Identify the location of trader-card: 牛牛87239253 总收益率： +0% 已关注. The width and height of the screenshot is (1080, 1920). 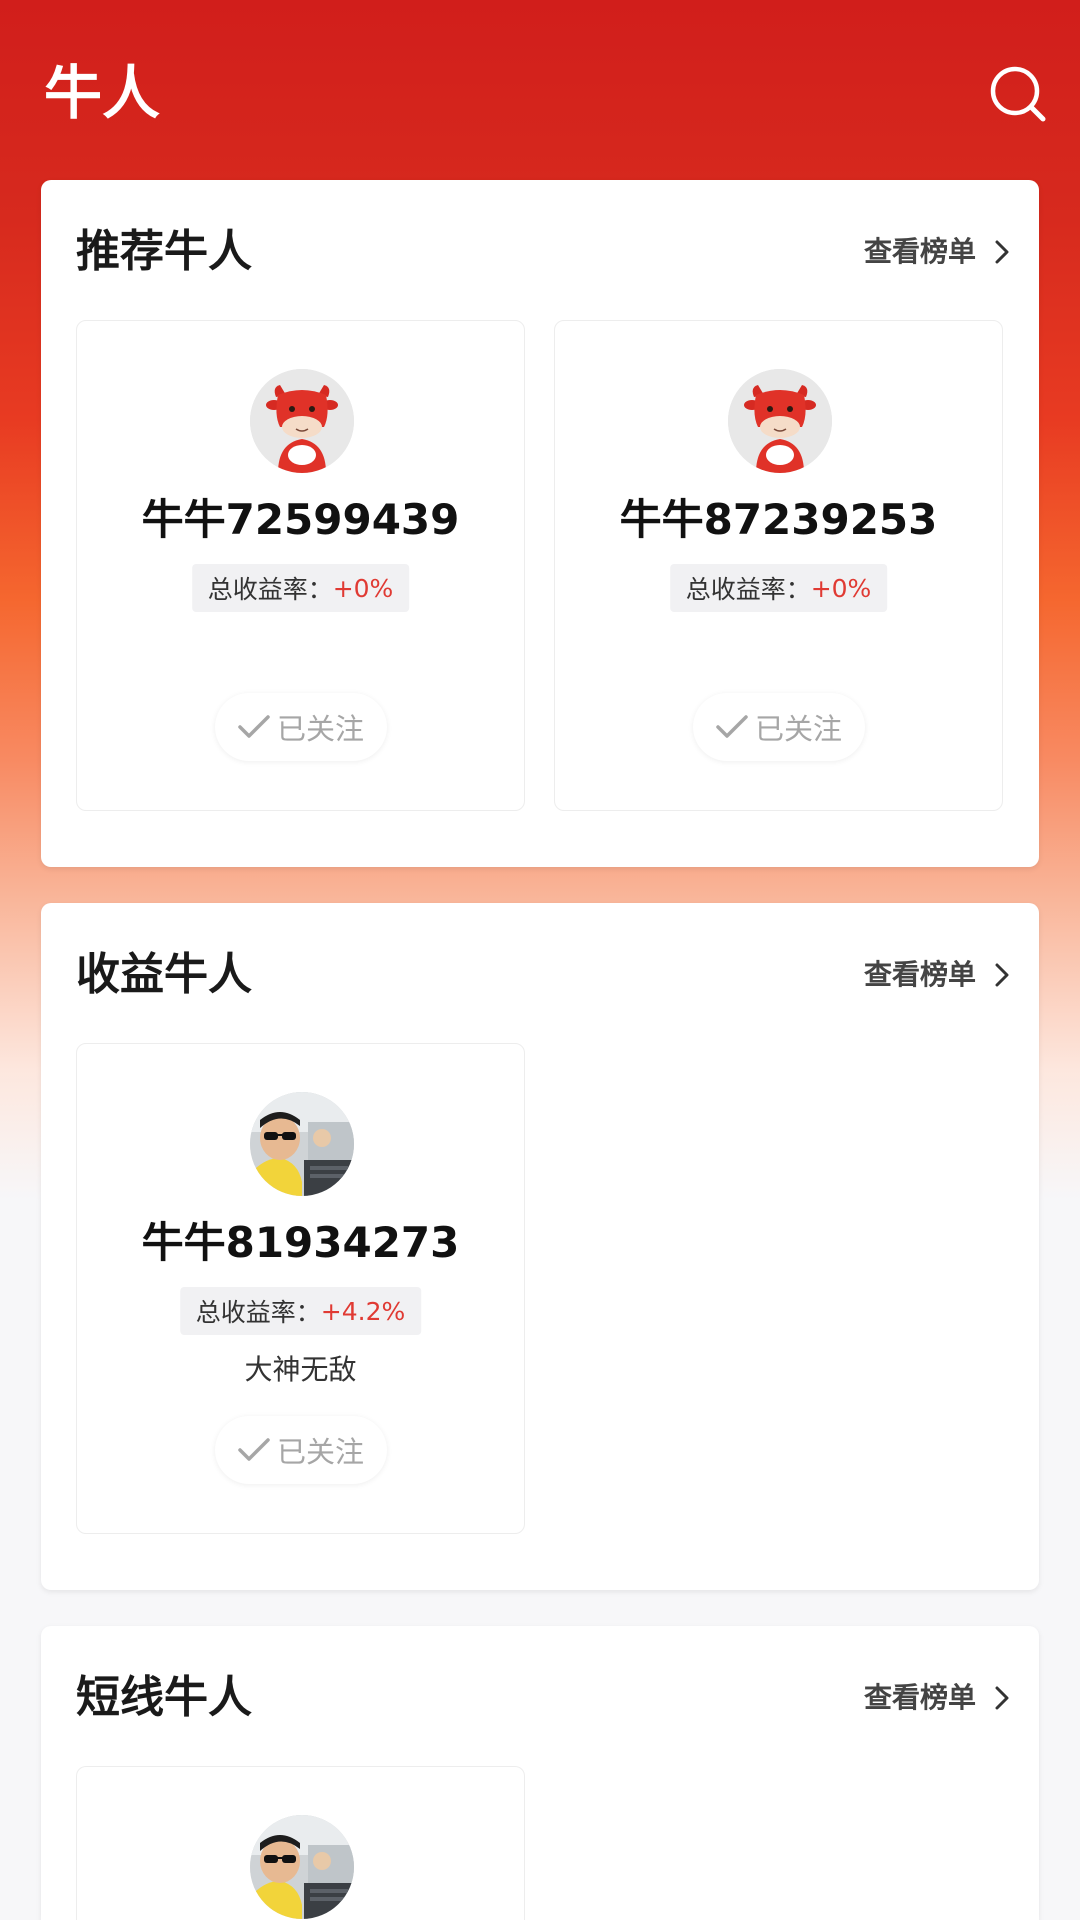
(778, 565).